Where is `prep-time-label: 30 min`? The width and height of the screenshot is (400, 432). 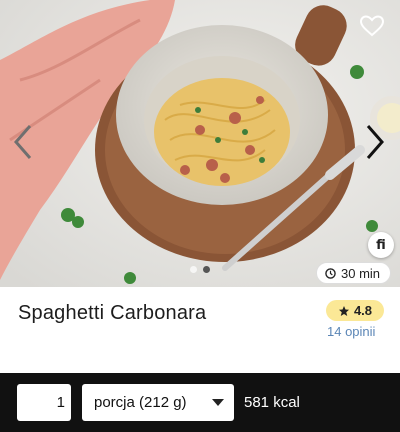 prep-time-label: 30 min is located at coordinates (361, 273).